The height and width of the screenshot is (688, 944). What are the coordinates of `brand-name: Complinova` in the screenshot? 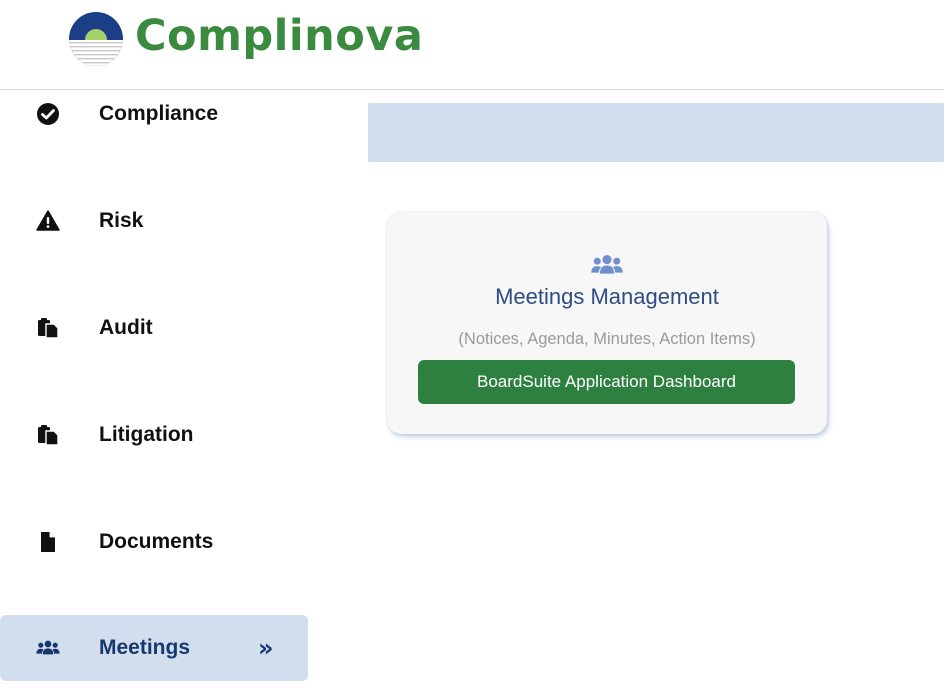 It's located at (279, 36).